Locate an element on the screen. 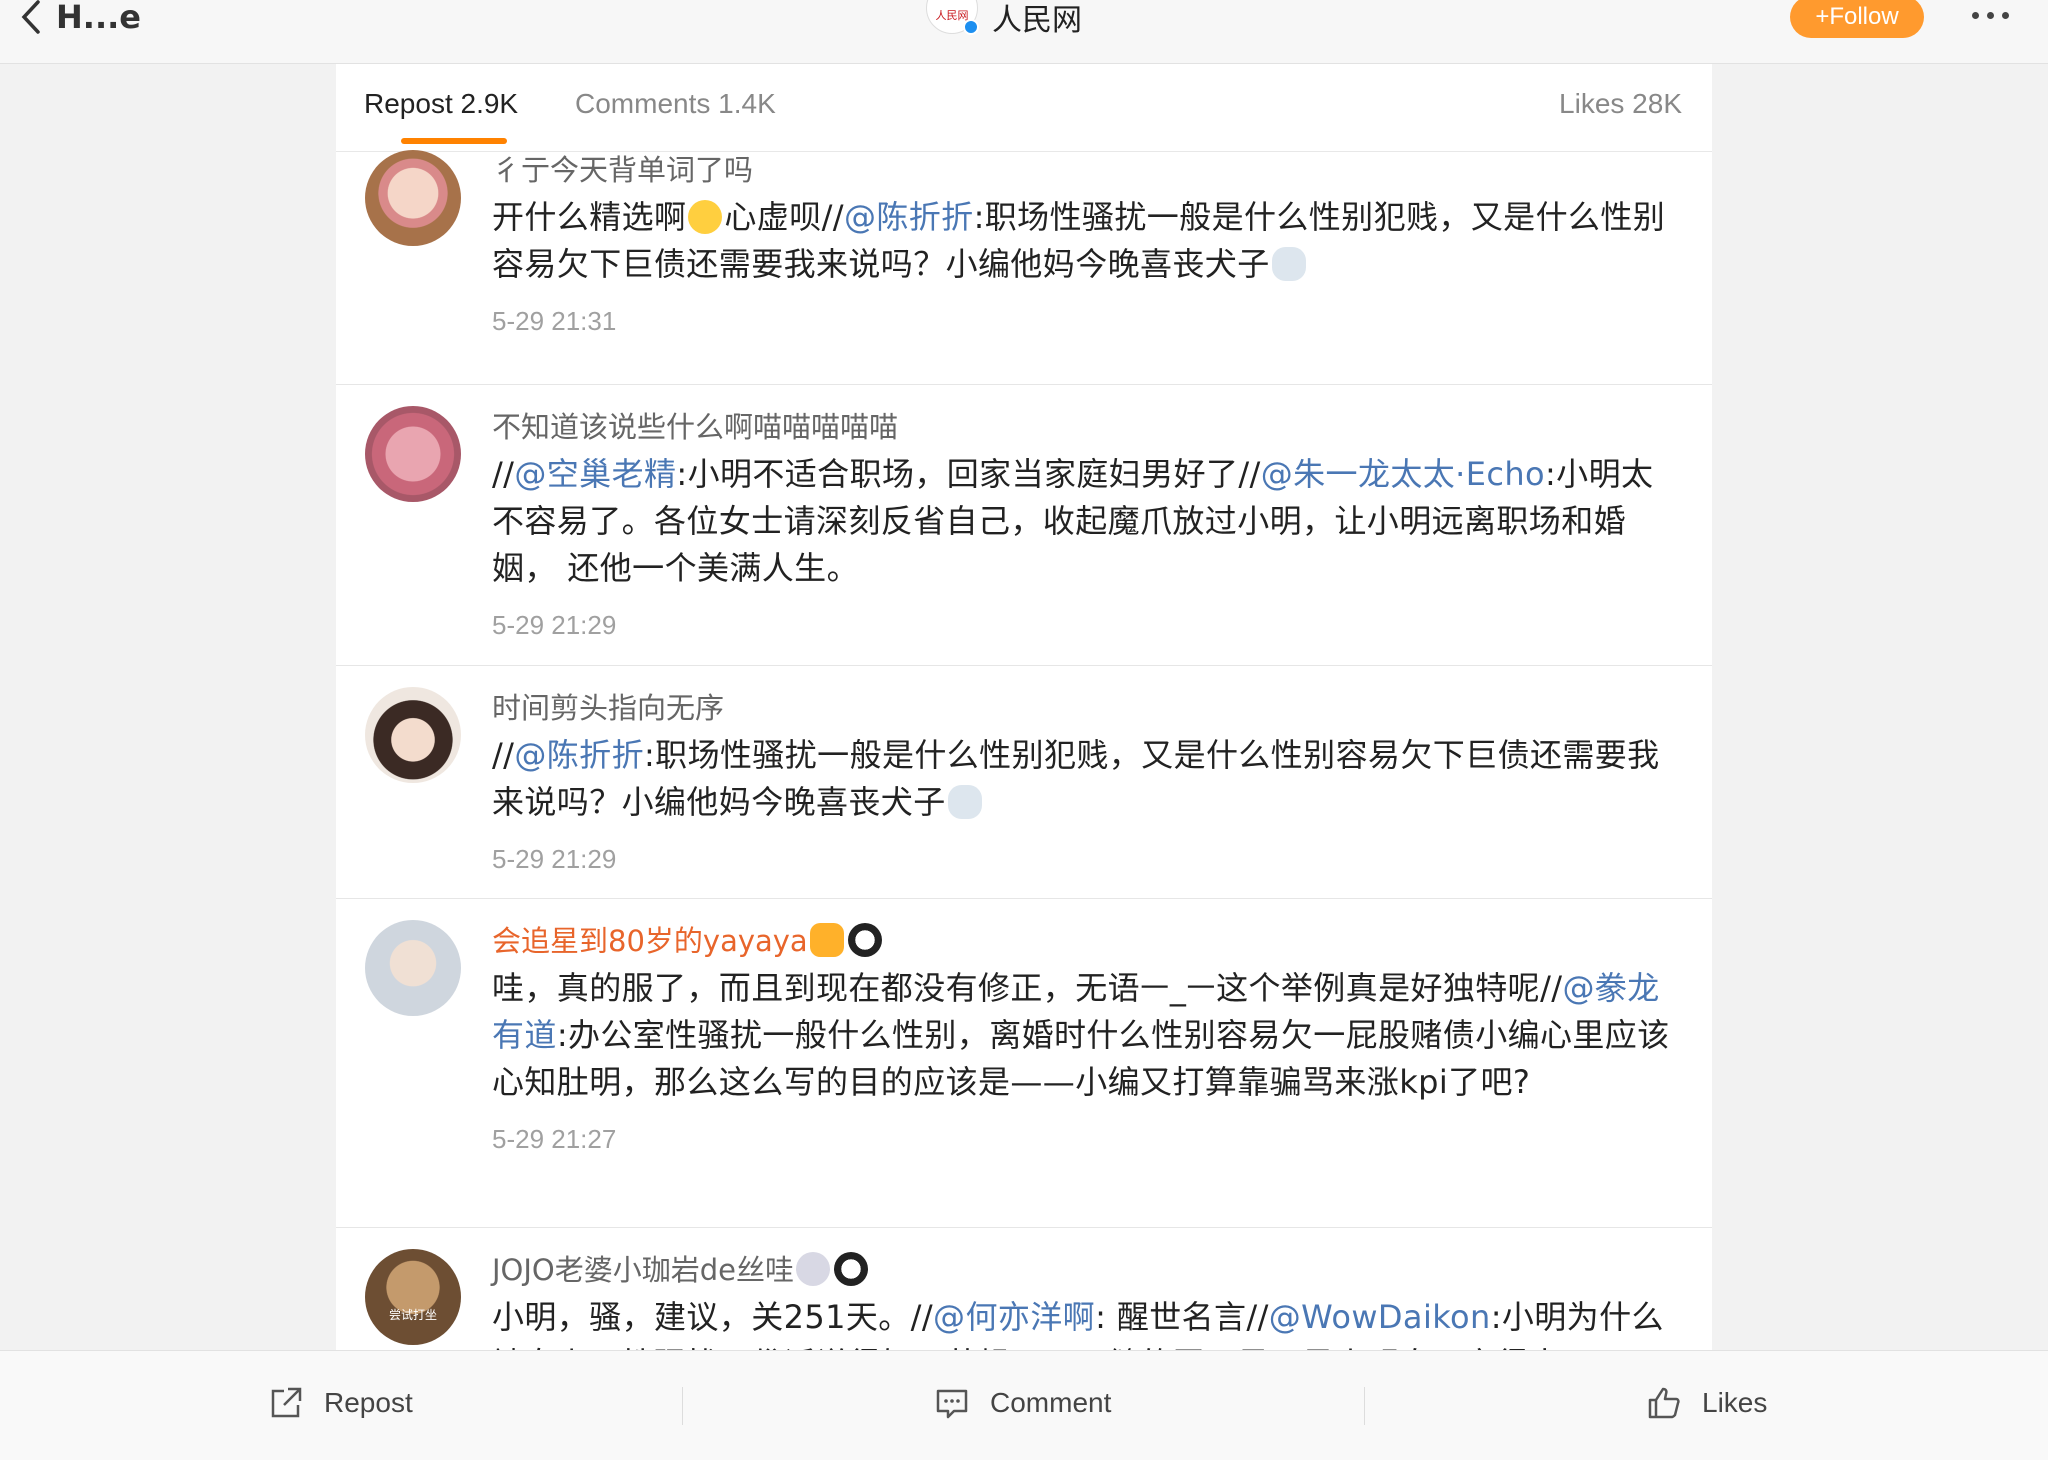  timestamp: 5-29 21:31 is located at coordinates (554, 321).